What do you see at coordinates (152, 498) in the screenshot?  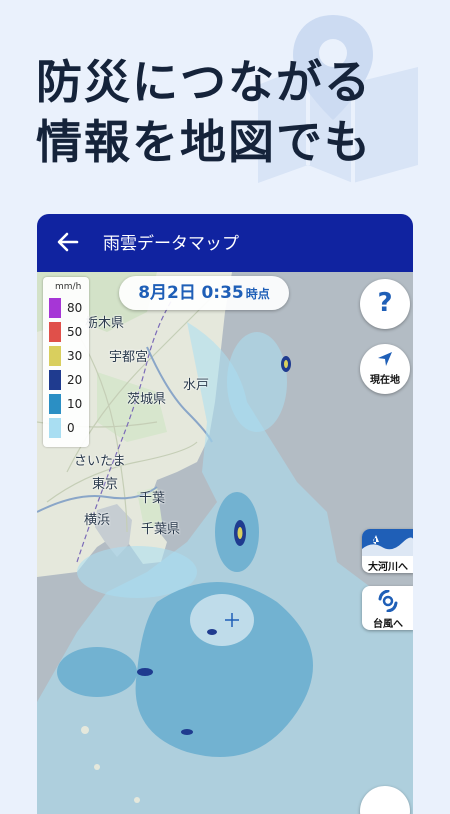 I see `map-label-chiba-city: 千葉` at bounding box center [152, 498].